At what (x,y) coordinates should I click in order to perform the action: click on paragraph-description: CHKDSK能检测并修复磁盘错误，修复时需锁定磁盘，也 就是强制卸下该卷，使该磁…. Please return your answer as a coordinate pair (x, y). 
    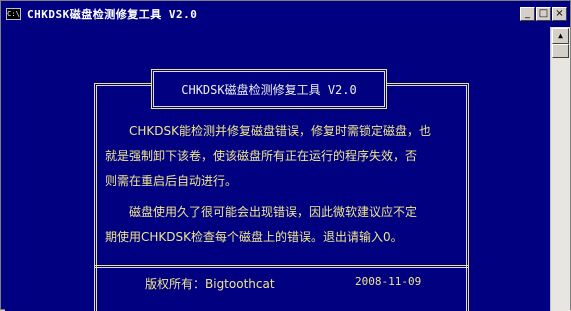
    Looking at the image, I should click on (282, 156).